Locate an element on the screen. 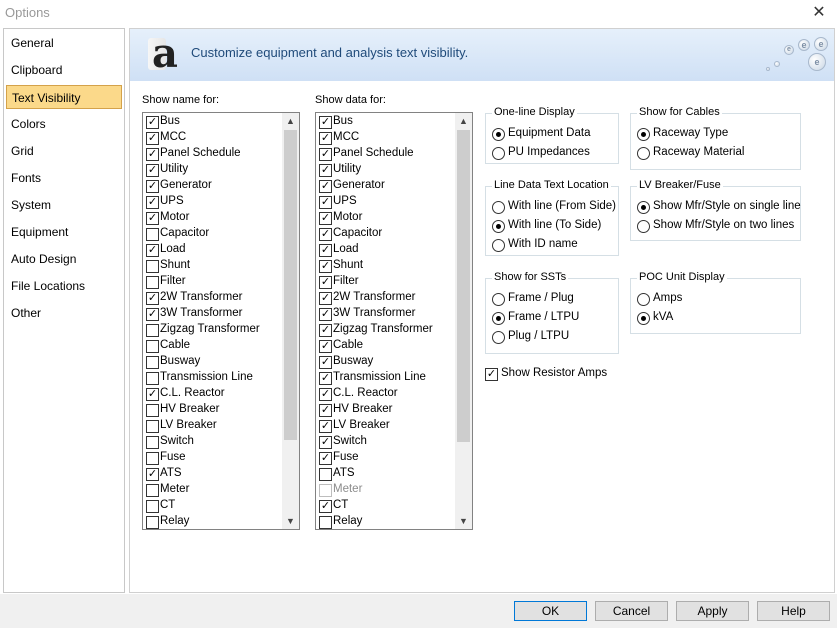  close-icon: ✕ is located at coordinates (819, 13).